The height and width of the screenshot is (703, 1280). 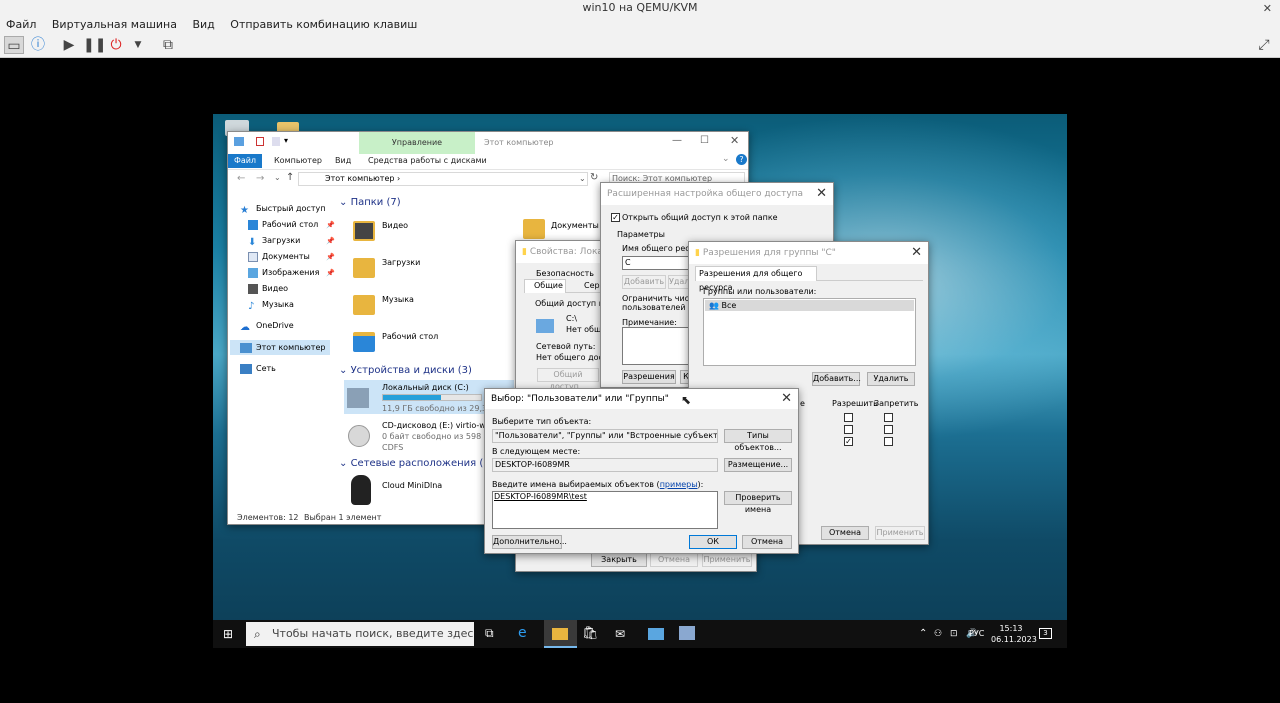 I want to click on remove-group-button: Удалить, so click(x=891, y=379).